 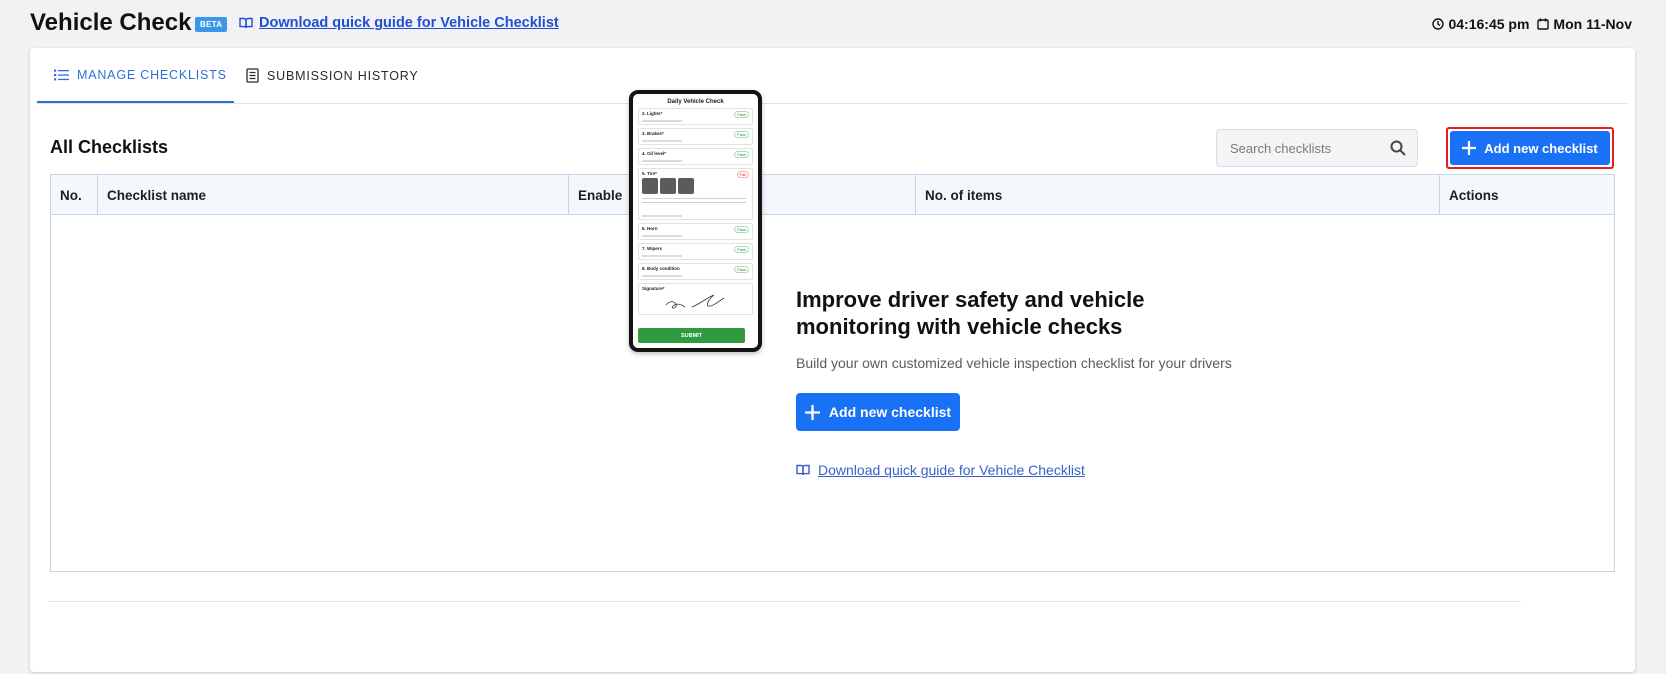 I want to click on column-header-actions: Actions, so click(x=1474, y=195).